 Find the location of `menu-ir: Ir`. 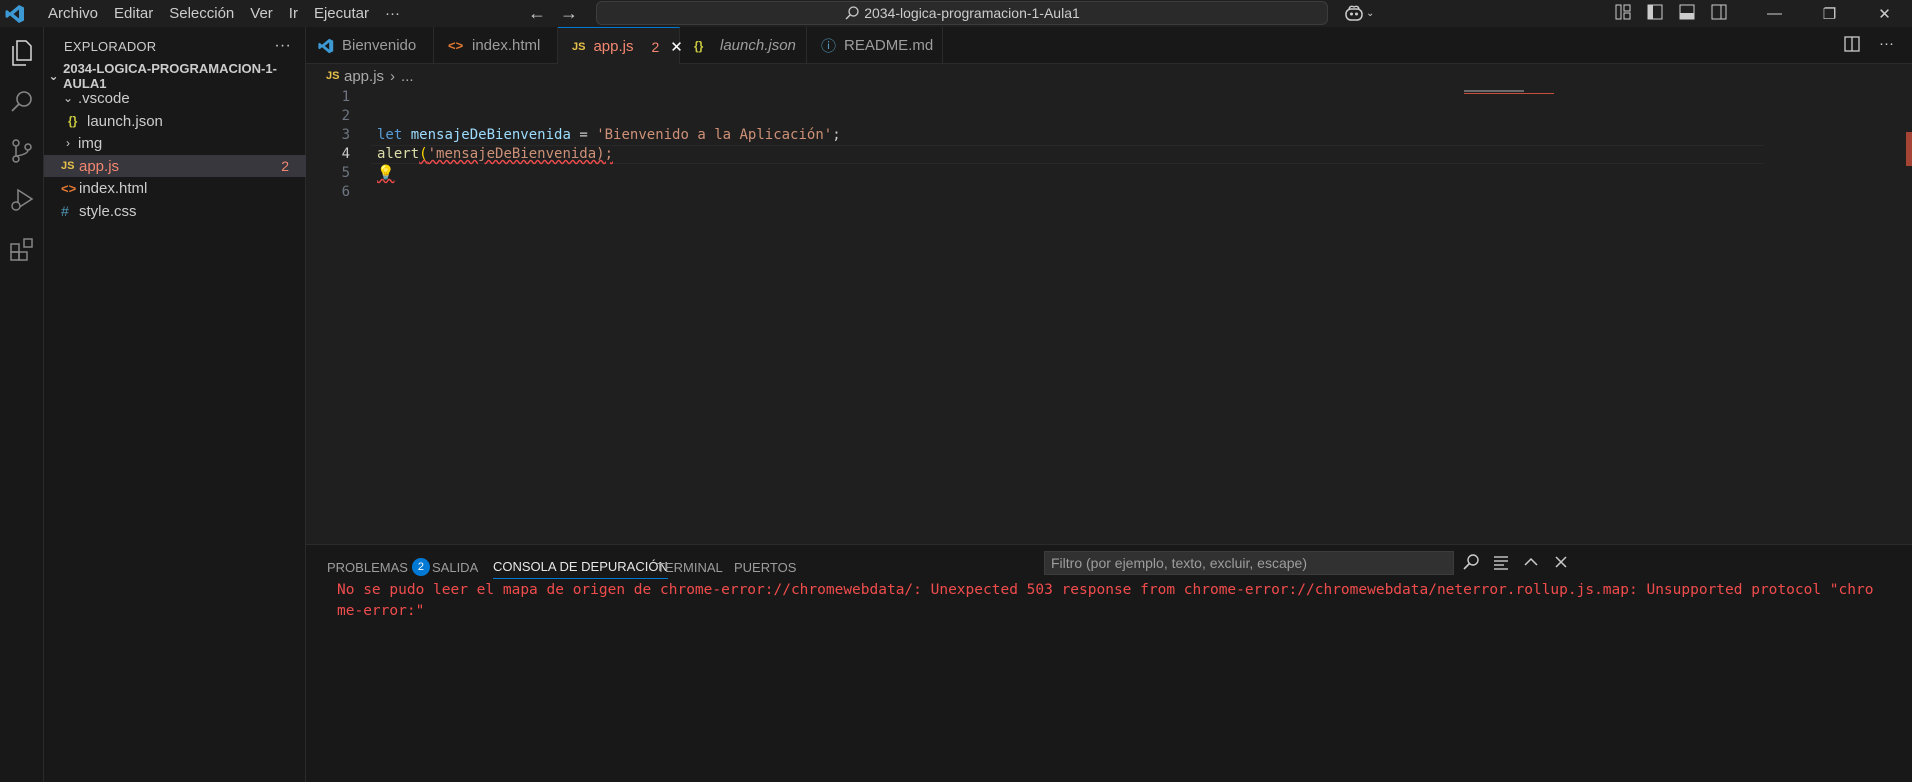

menu-ir: Ir is located at coordinates (293, 13).